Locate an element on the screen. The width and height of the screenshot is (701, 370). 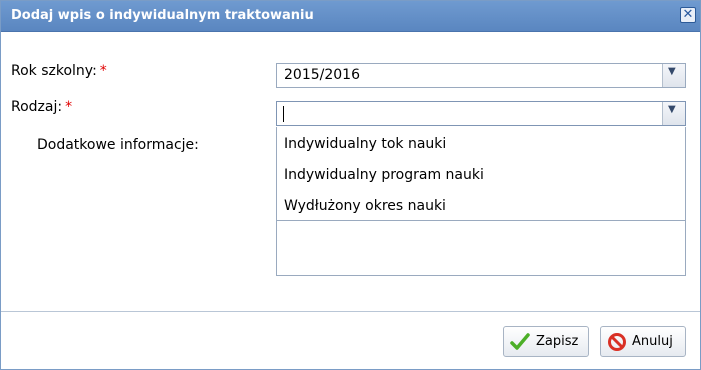
dialog-title: Dodaj wpis o indywidualnym traktowaniu is located at coordinates (162, 15).